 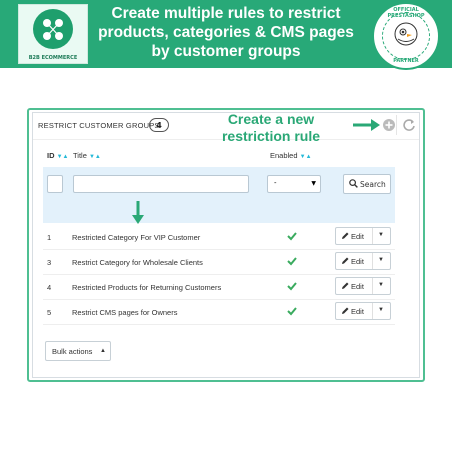 I want to click on column-header-id: ID ▼▲, so click(x=57, y=155).